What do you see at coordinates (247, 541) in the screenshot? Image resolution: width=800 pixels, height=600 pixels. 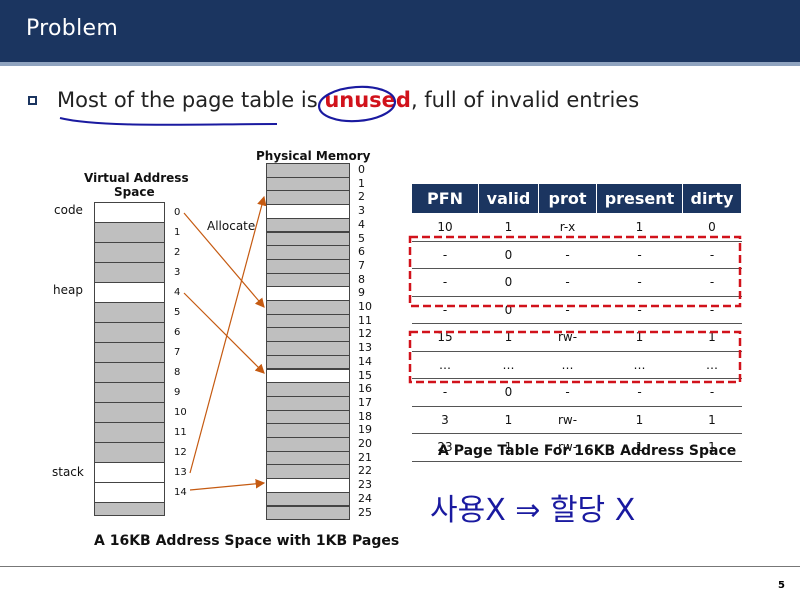 I see `address-space-caption: A 16KB Address Space with 1KB Pages` at bounding box center [247, 541].